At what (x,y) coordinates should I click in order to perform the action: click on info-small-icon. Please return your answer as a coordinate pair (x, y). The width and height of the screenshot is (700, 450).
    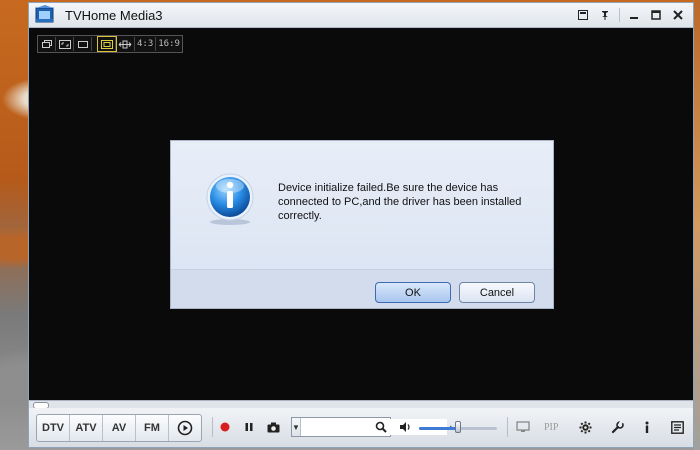
    Looking at the image, I should click on (647, 427).